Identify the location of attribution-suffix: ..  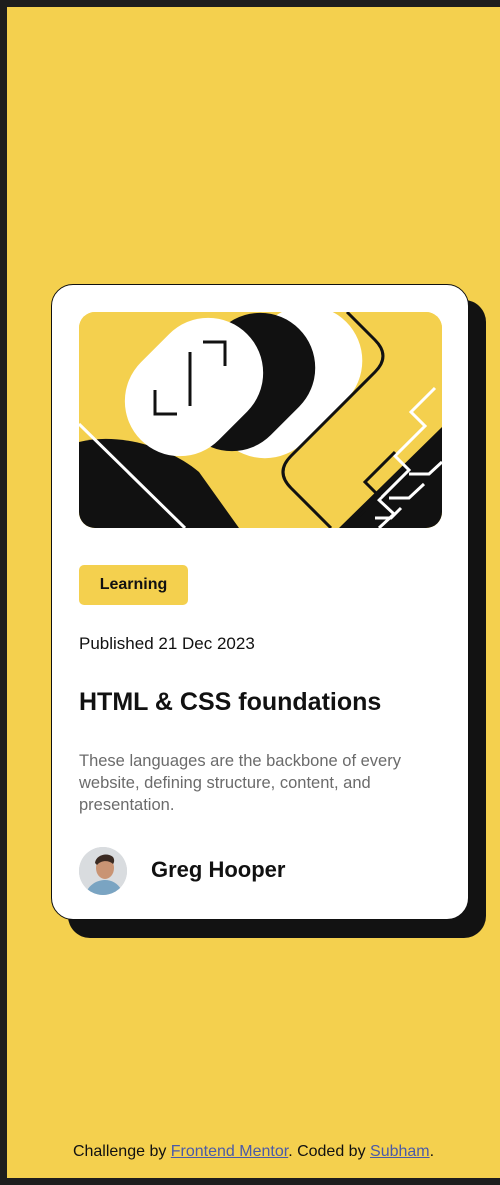
(432, 1151).